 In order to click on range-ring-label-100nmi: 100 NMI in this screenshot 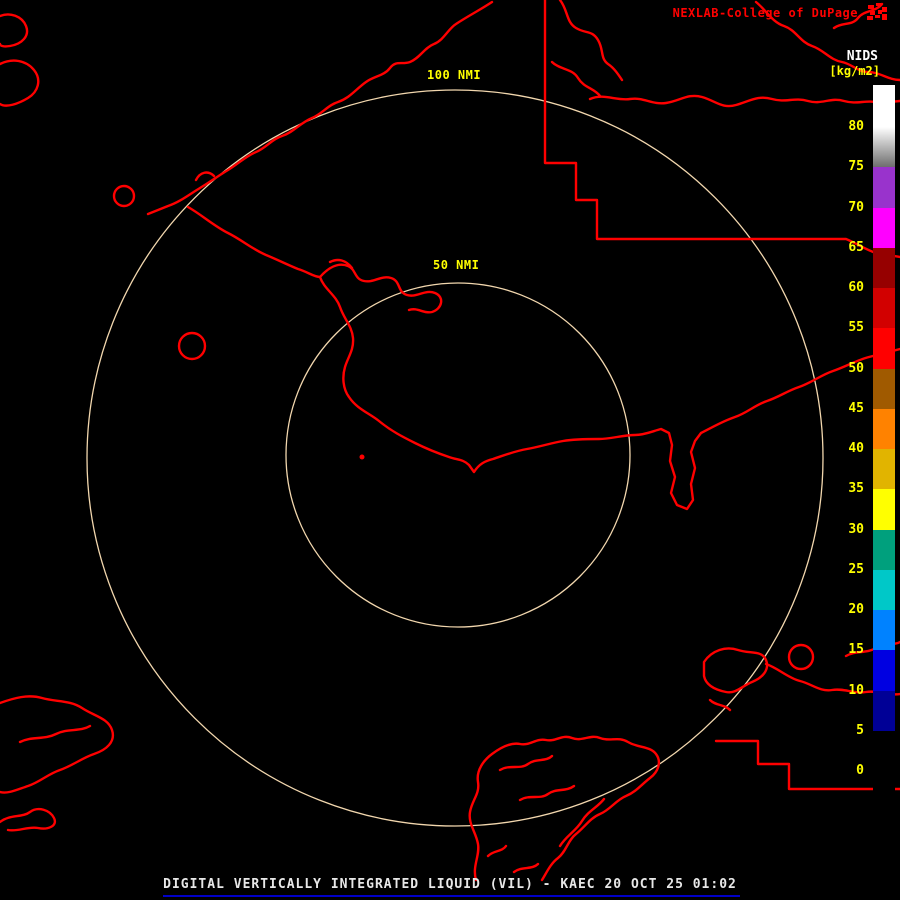, I will do `click(454, 75)`.